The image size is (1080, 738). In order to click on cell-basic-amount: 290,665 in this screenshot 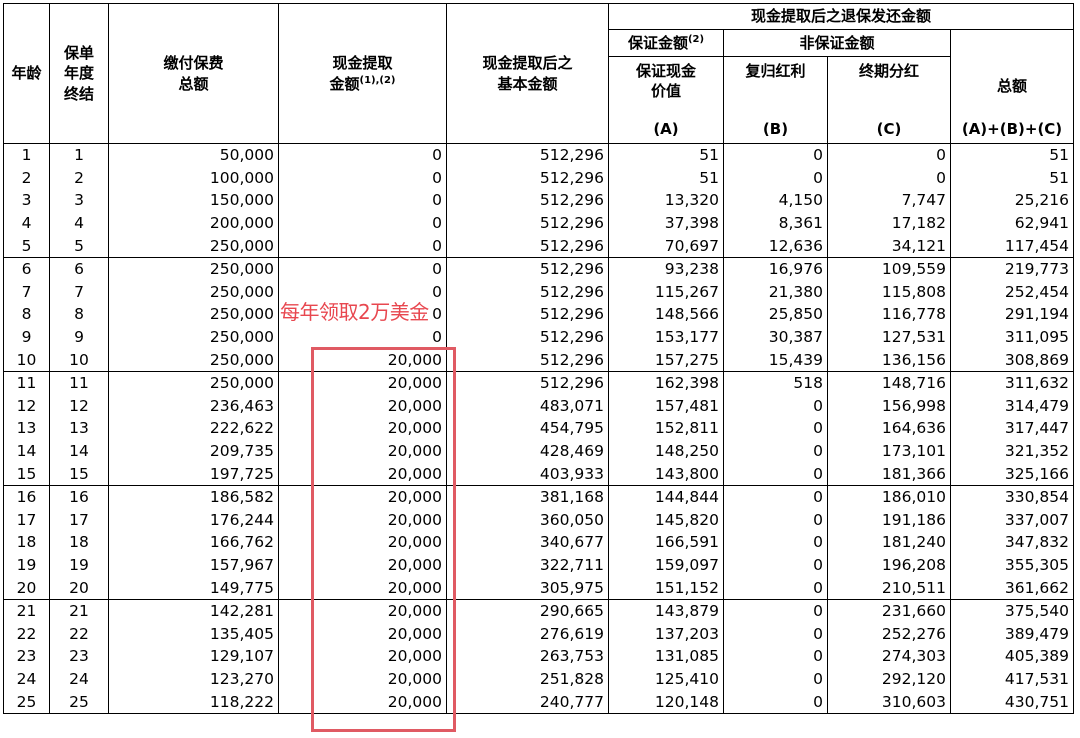, I will do `click(527, 610)`.